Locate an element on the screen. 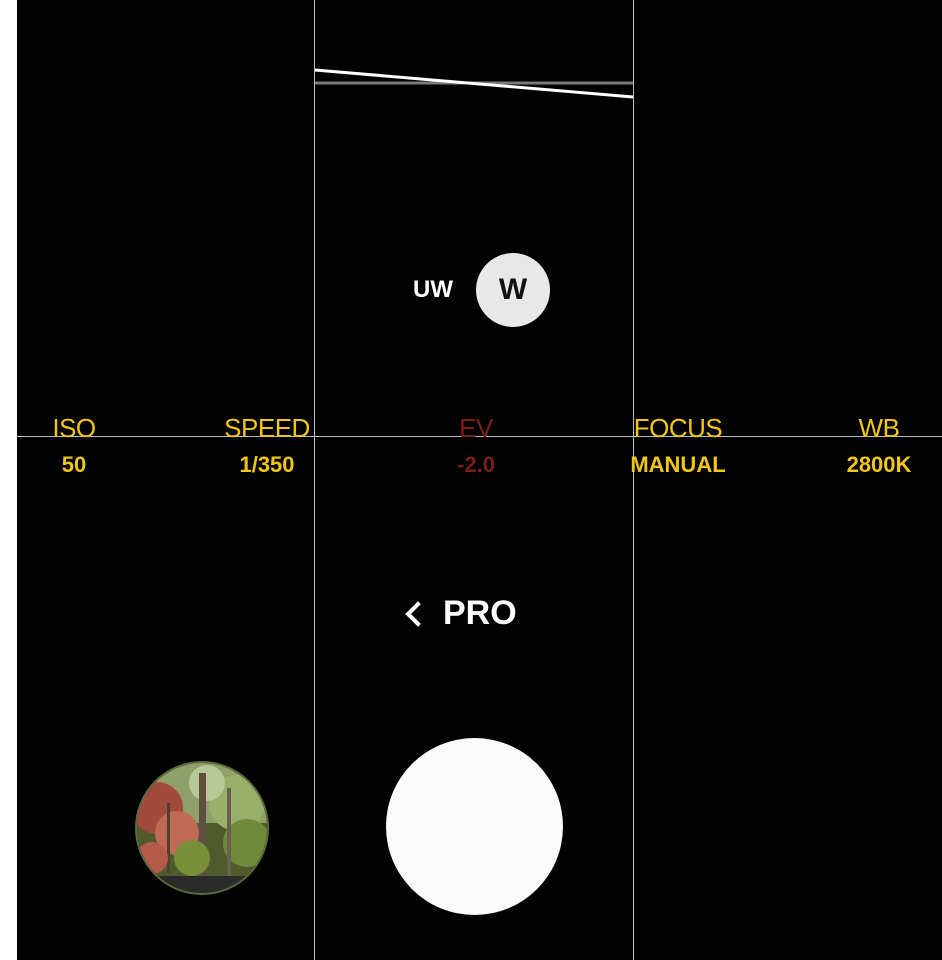 This screenshot has width=942, height=960. mode-label: PRO is located at coordinates (480, 613).